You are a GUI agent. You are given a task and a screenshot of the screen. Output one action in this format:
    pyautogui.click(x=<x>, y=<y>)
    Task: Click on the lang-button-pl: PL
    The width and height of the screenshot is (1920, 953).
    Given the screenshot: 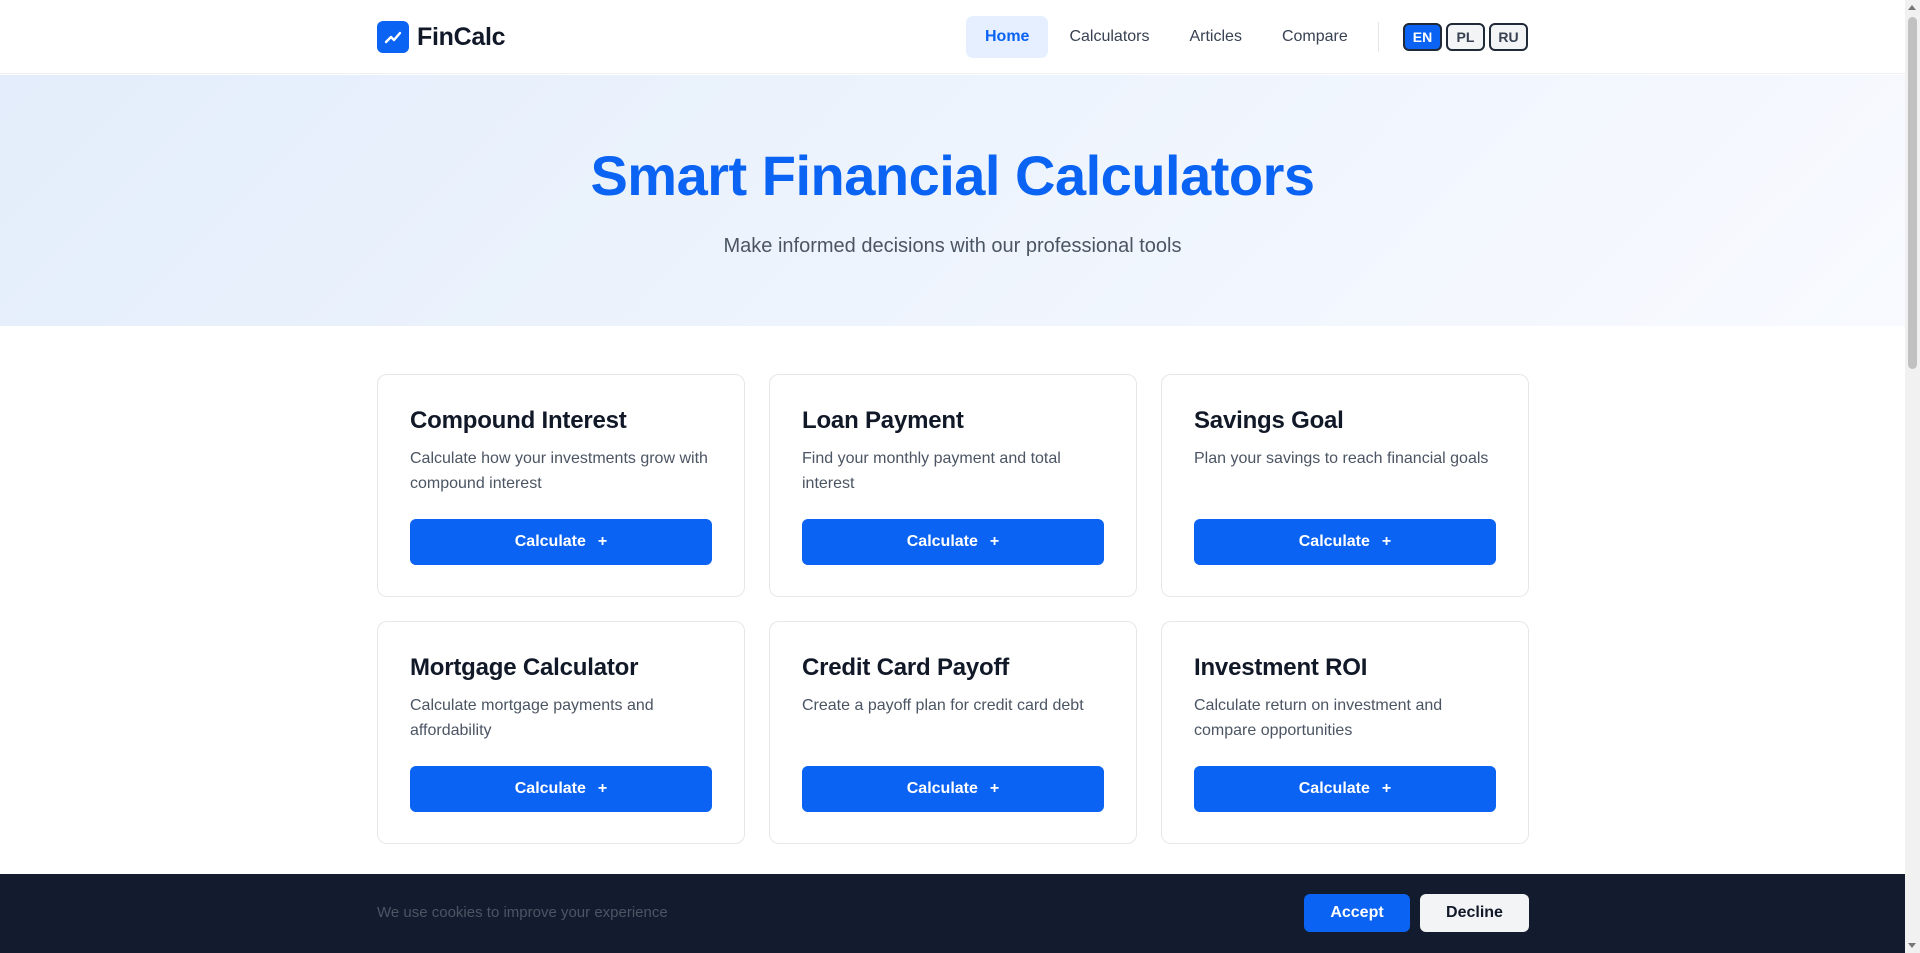 What is the action you would take?
    pyautogui.click(x=1465, y=37)
    